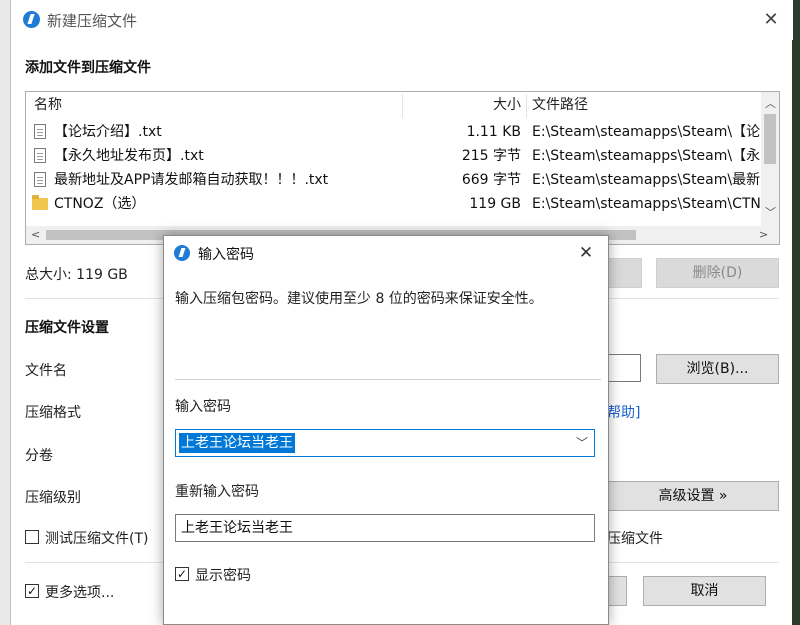  Describe the element at coordinates (624, 273) in the screenshot. I see `add-button` at that location.